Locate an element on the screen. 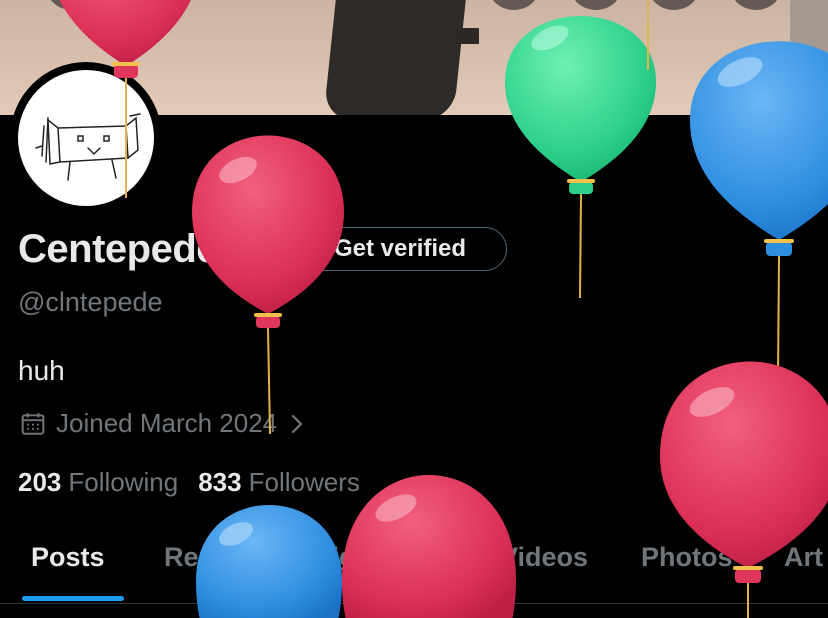 The width and height of the screenshot is (828, 618). tab-highlights: Highlights is located at coordinates (378, 557).